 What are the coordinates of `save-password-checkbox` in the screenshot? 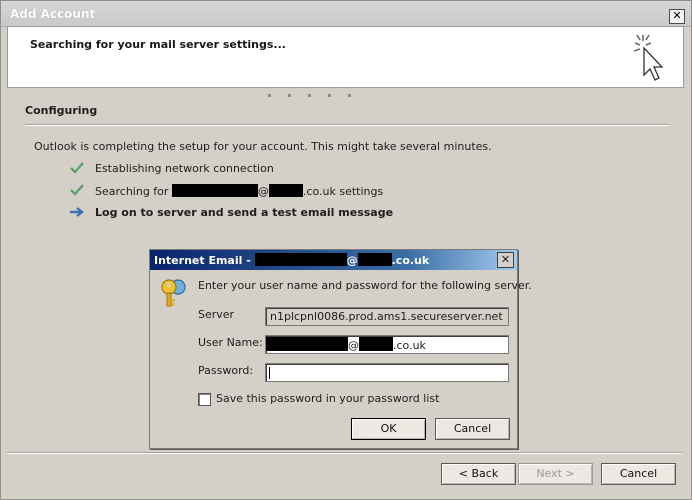 It's located at (204, 399).